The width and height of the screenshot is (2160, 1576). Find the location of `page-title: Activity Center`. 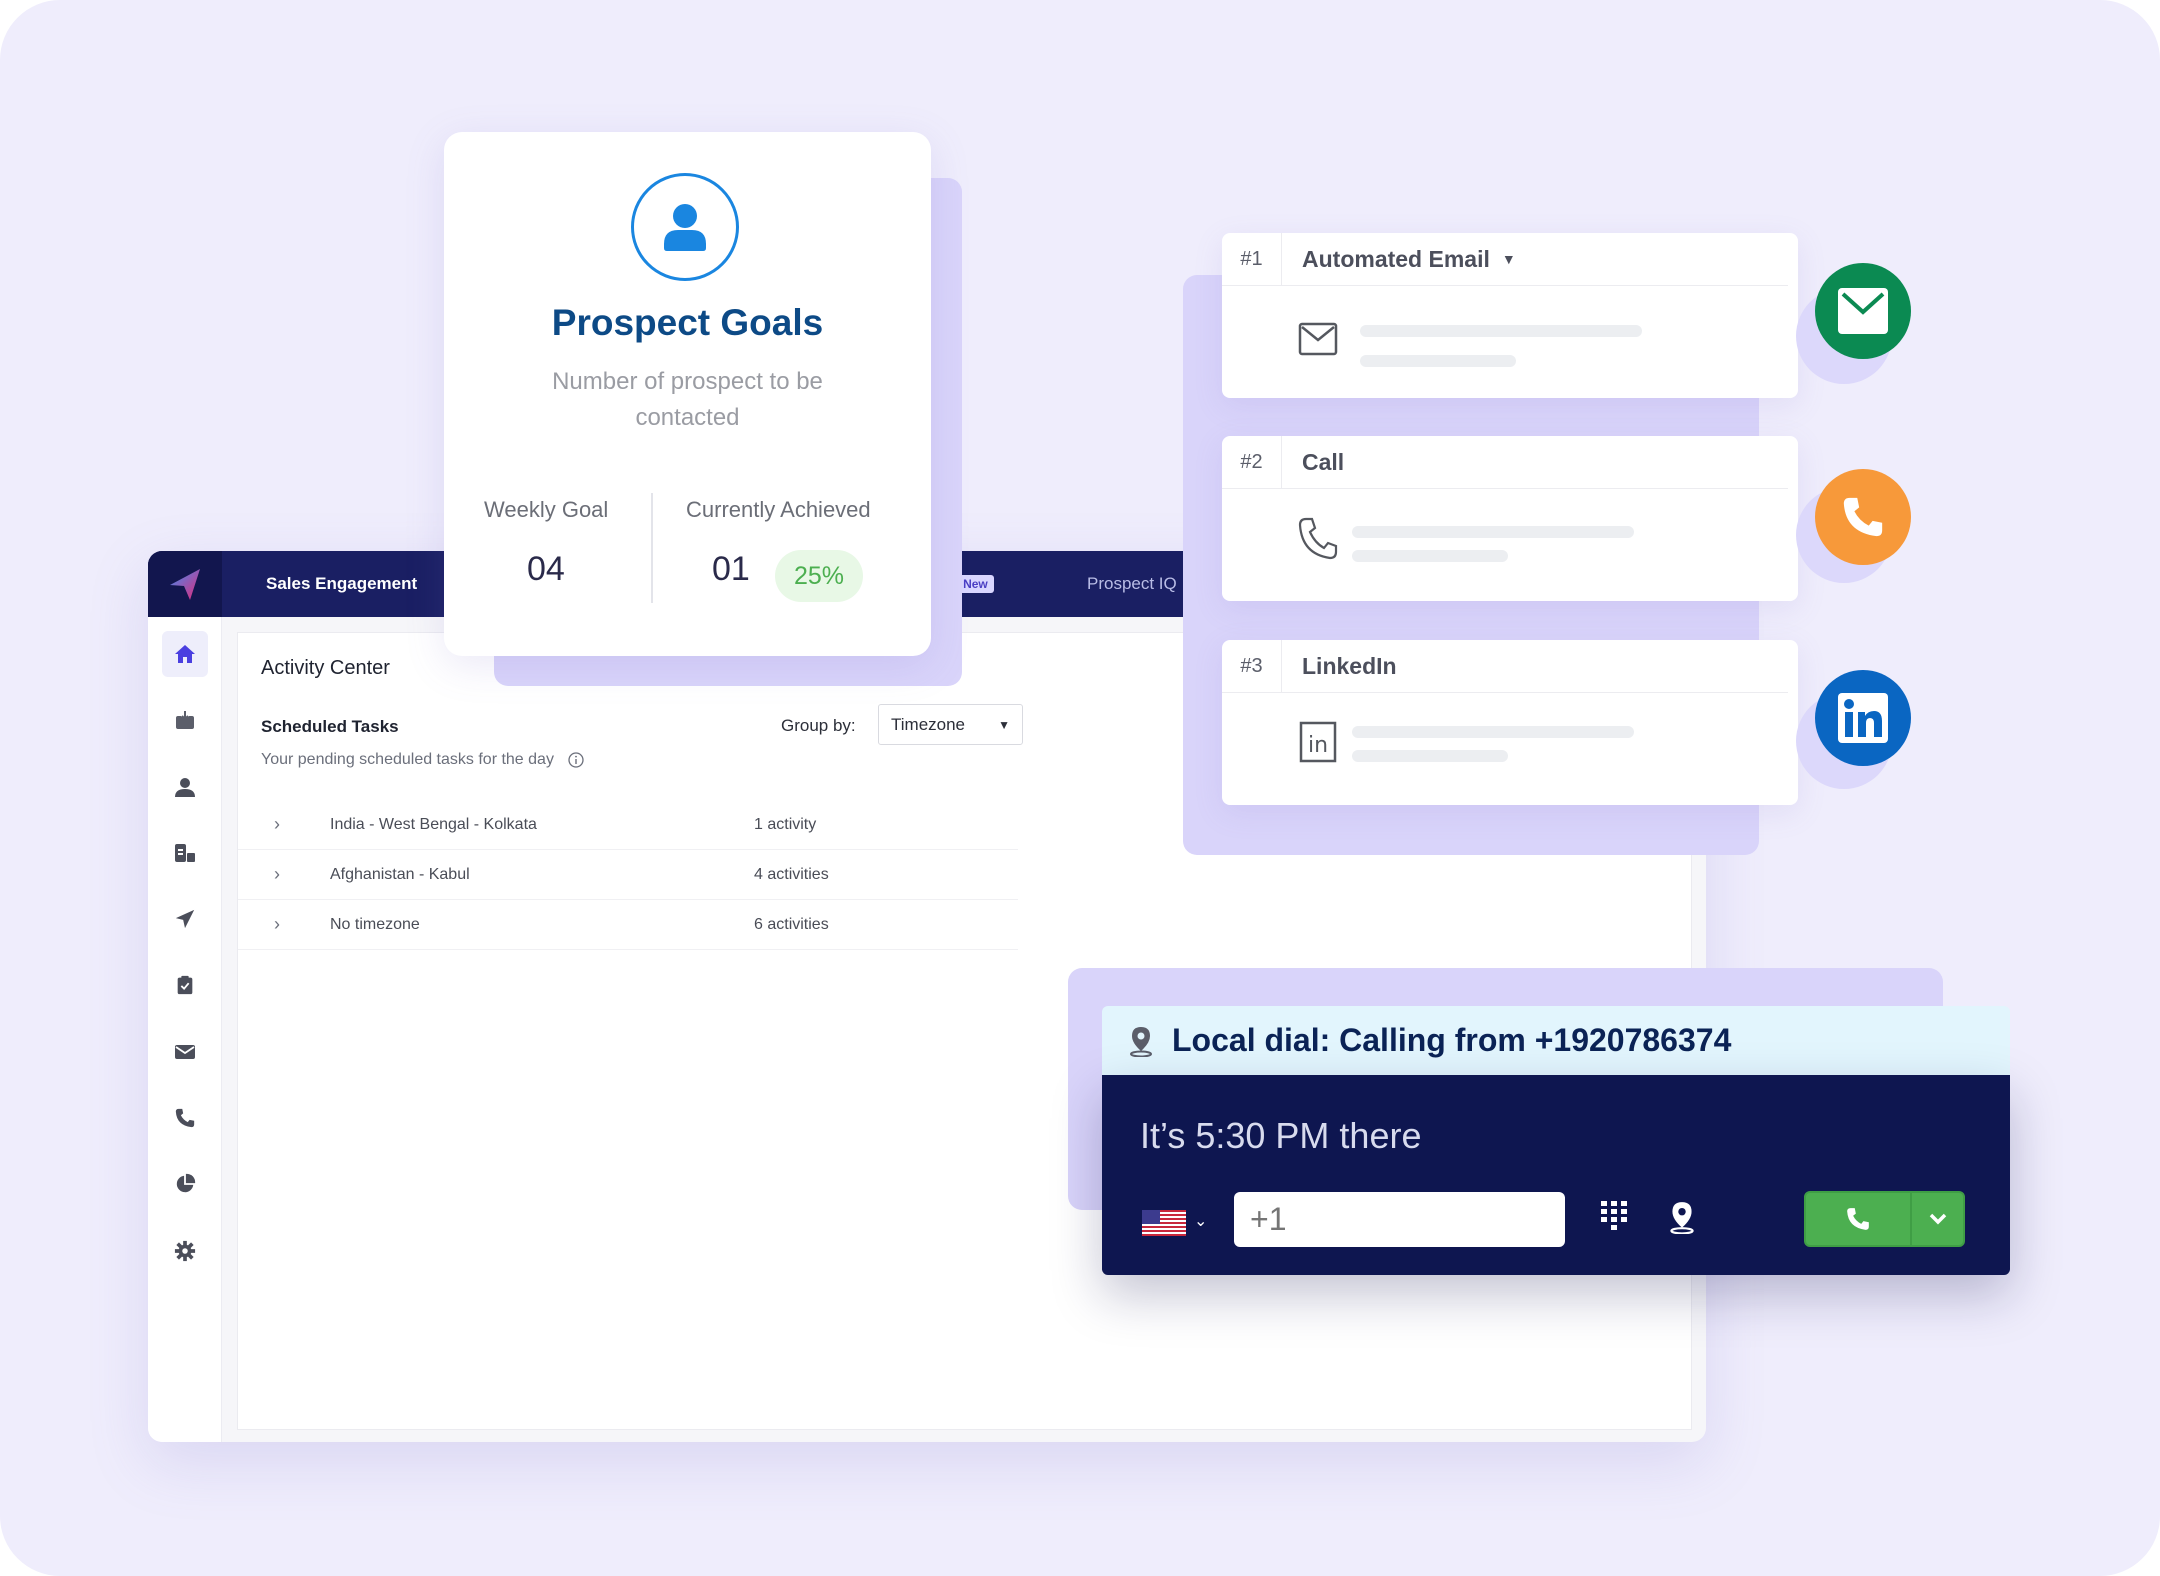

page-title: Activity Center is located at coordinates (325, 668).